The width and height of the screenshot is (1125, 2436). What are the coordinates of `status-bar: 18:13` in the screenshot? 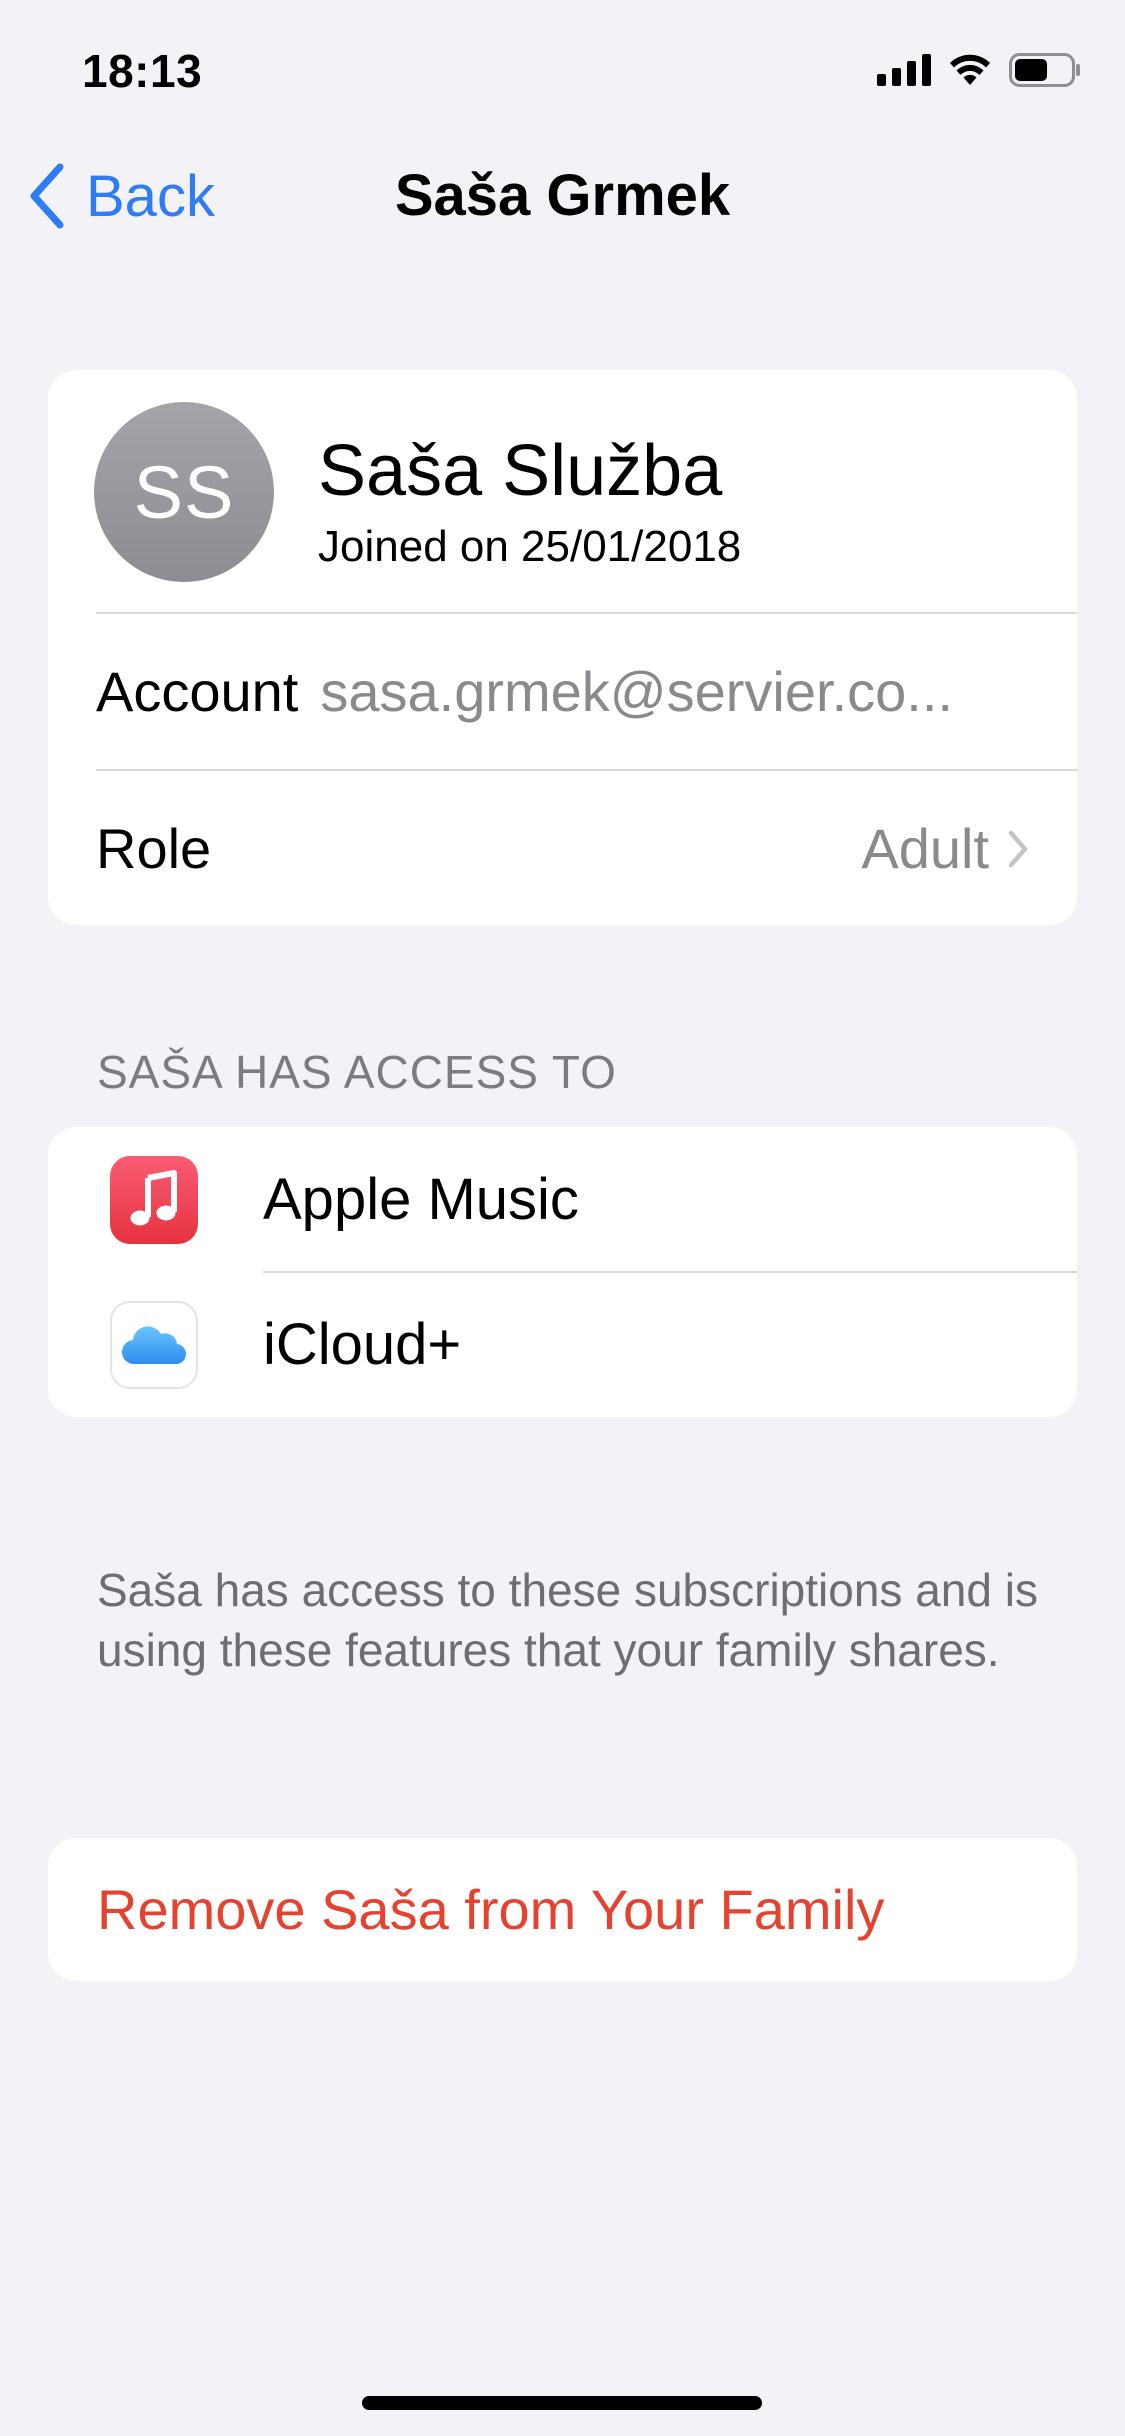 It's located at (562, 70).